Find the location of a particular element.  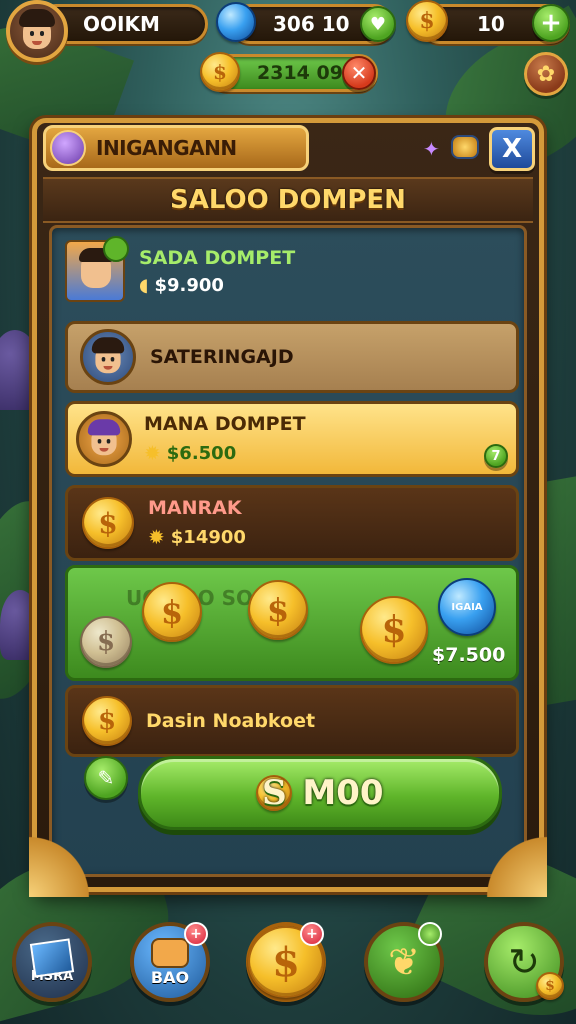

add-coins-button: + is located at coordinates (551, 23).